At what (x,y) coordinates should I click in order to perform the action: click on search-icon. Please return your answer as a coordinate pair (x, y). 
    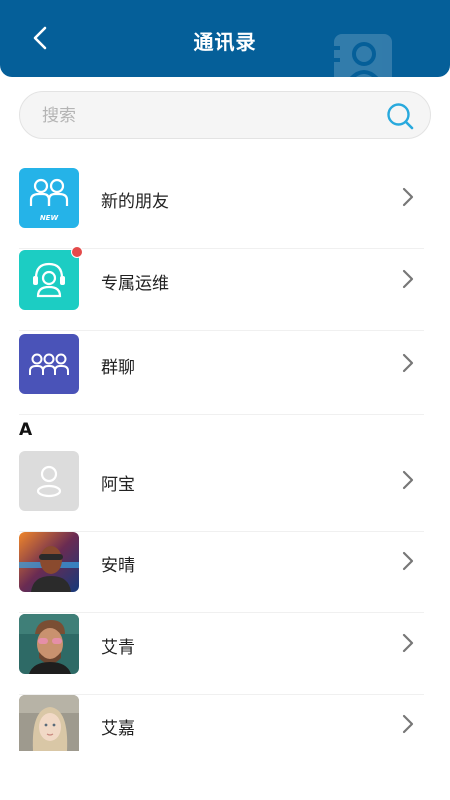
    Looking at the image, I should click on (400, 116).